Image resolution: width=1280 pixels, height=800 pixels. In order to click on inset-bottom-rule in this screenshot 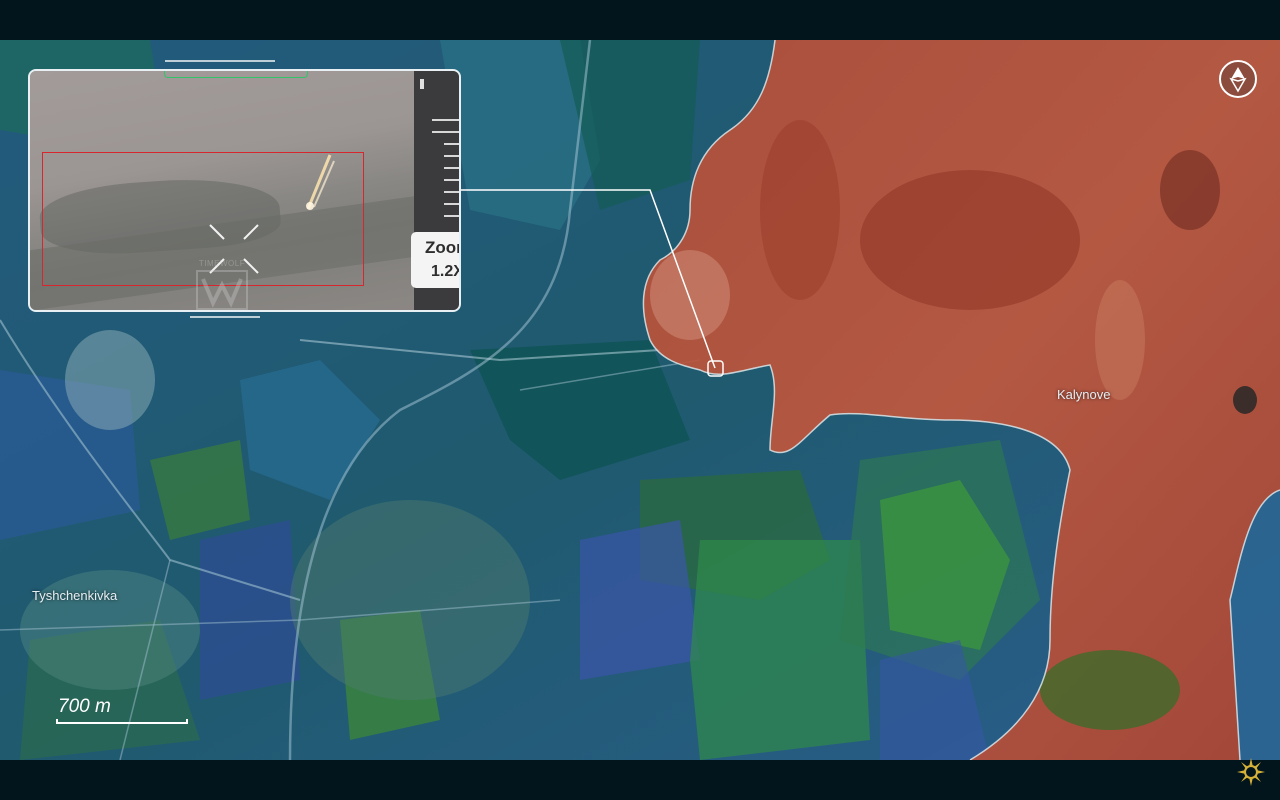, I will do `click(225, 317)`.